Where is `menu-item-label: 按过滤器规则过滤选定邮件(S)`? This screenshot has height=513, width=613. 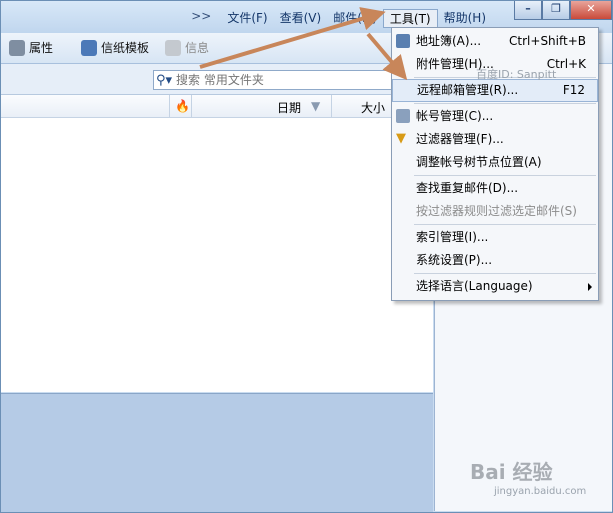
menu-item-label: 按过滤器规则过滤选定邮件(S) is located at coordinates (496, 211).